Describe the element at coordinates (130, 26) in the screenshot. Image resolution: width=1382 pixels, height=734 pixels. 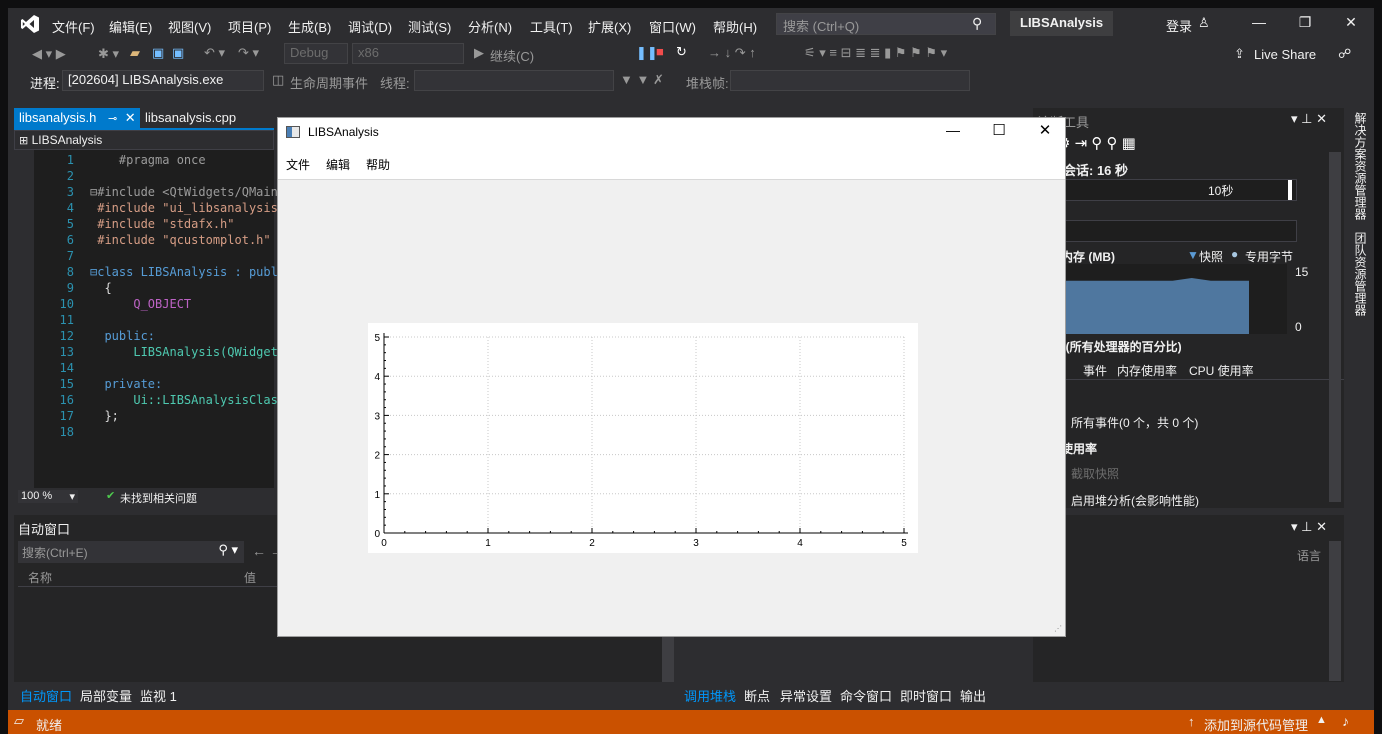
I see `menu-item-1: 编辑(E)` at that location.